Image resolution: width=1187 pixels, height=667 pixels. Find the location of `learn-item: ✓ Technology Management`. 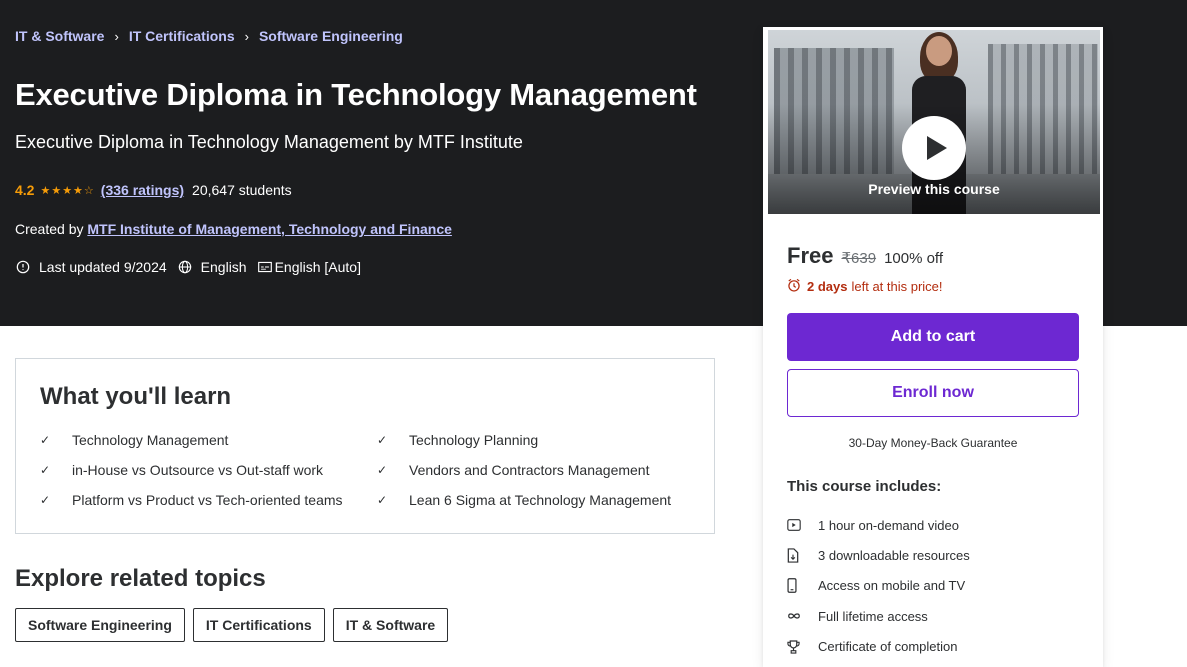

learn-item: ✓ Technology Management is located at coordinates (134, 439).